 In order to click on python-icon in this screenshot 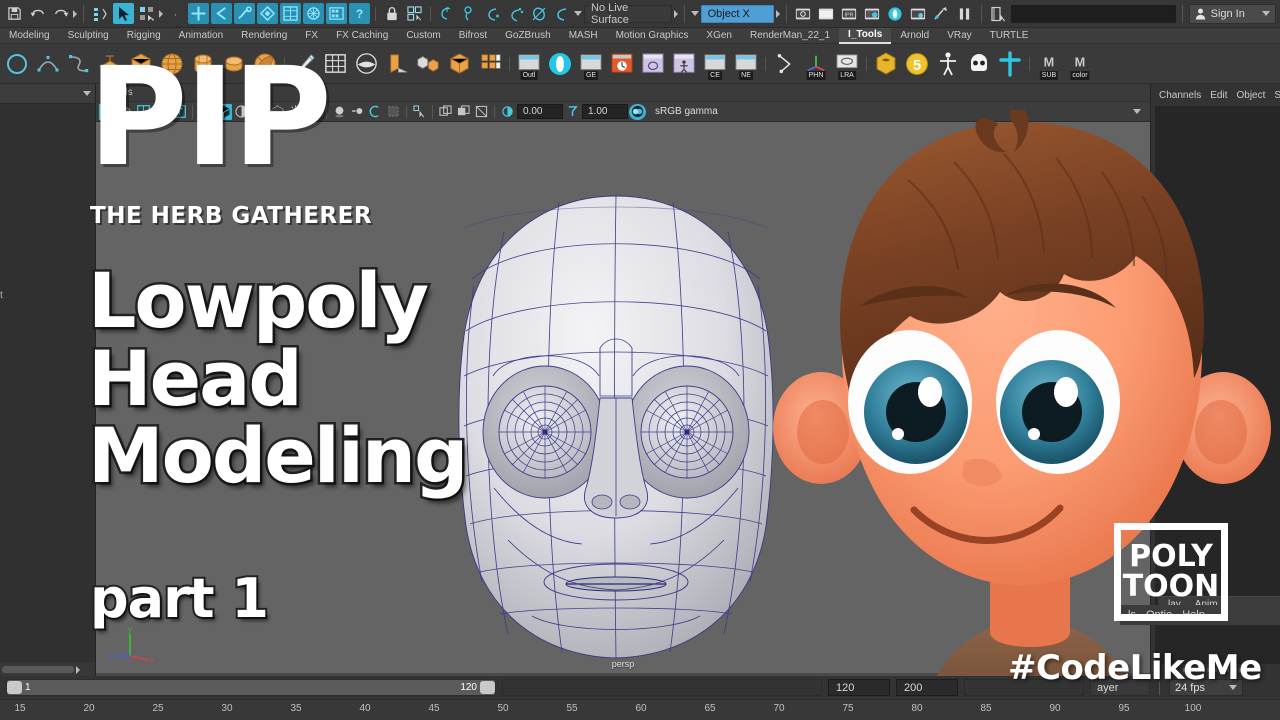, I will do `click(886, 64)`.